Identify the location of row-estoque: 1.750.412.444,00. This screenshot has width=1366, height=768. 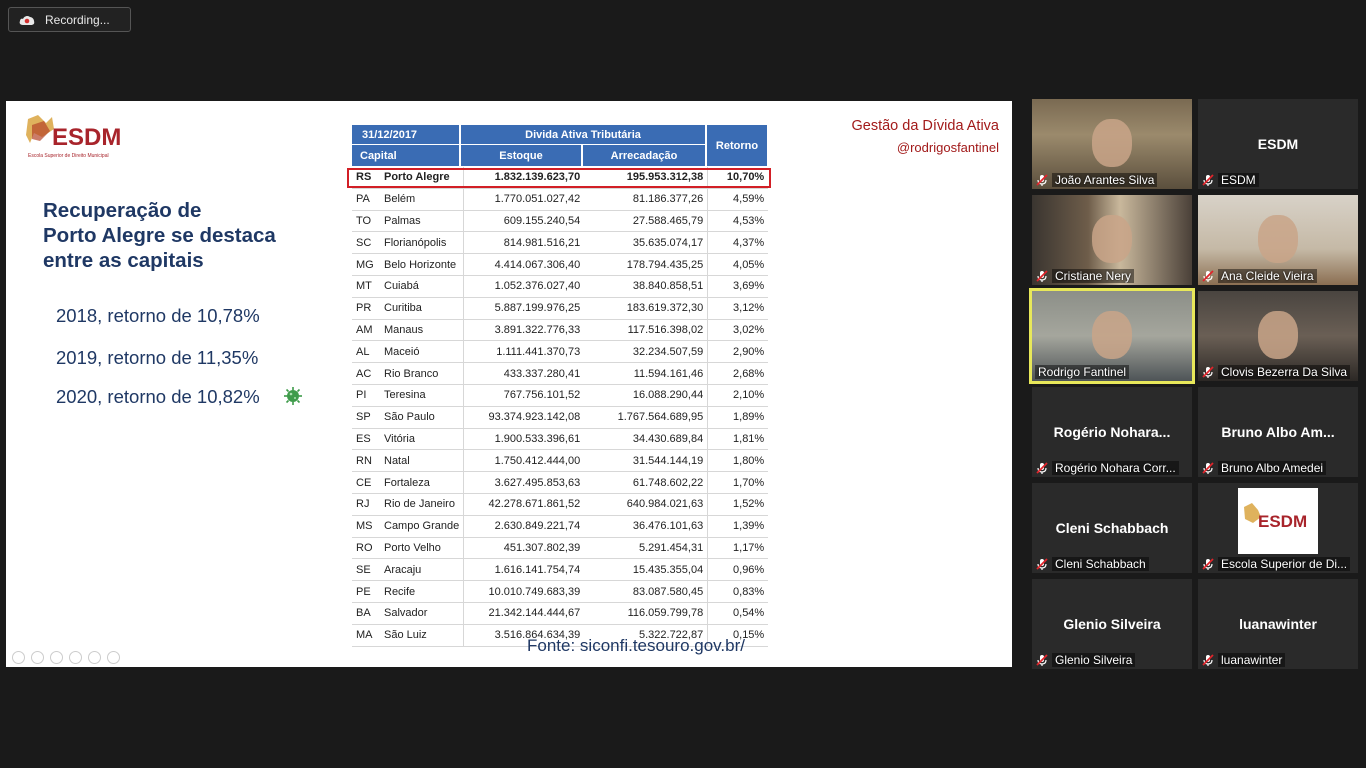
(524, 461).